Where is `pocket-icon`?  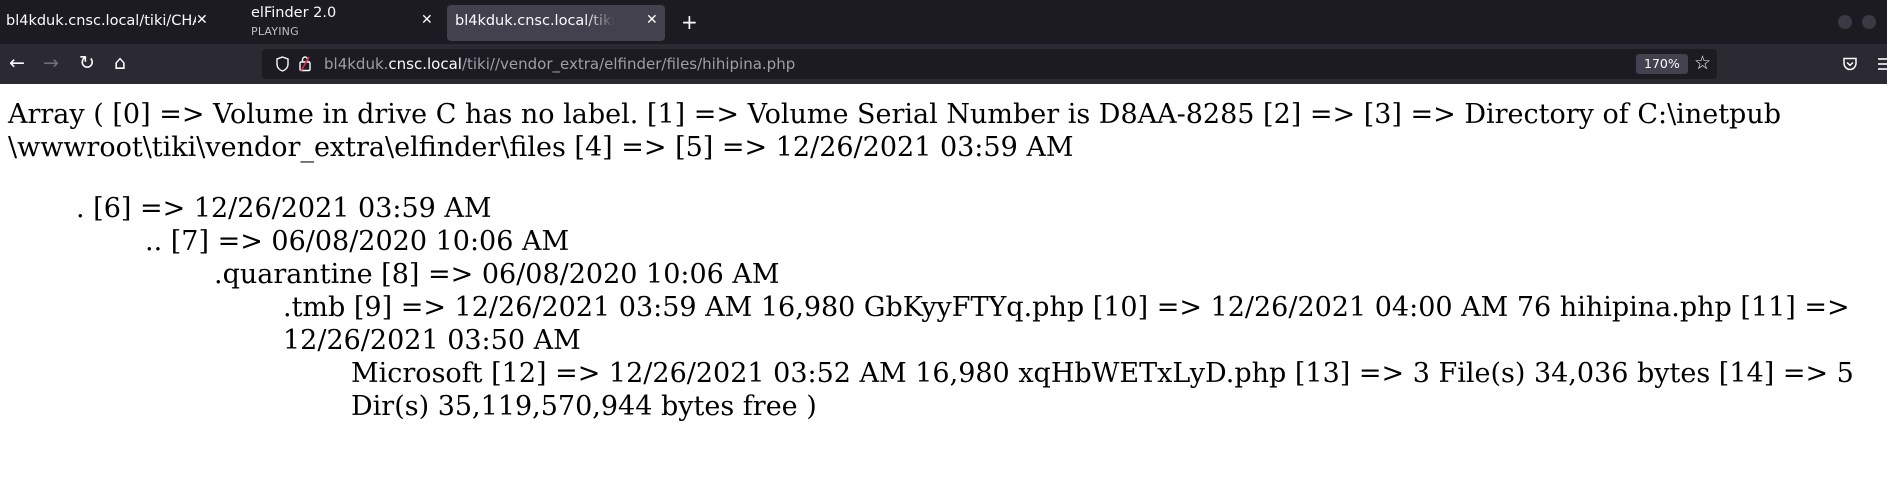 pocket-icon is located at coordinates (1850, 64).